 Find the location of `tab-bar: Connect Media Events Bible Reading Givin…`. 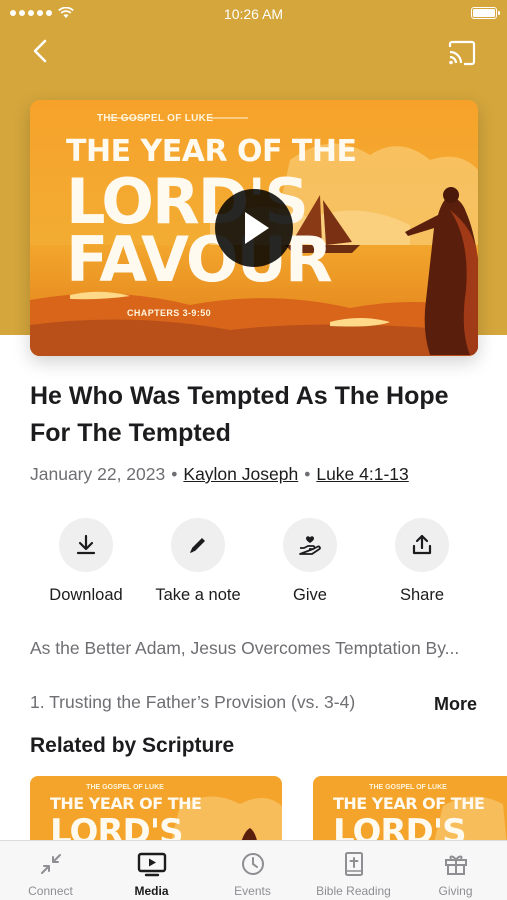

tab-bar: Connect Media Events Bible Reading Givin… is located at coordinates (253, 870).